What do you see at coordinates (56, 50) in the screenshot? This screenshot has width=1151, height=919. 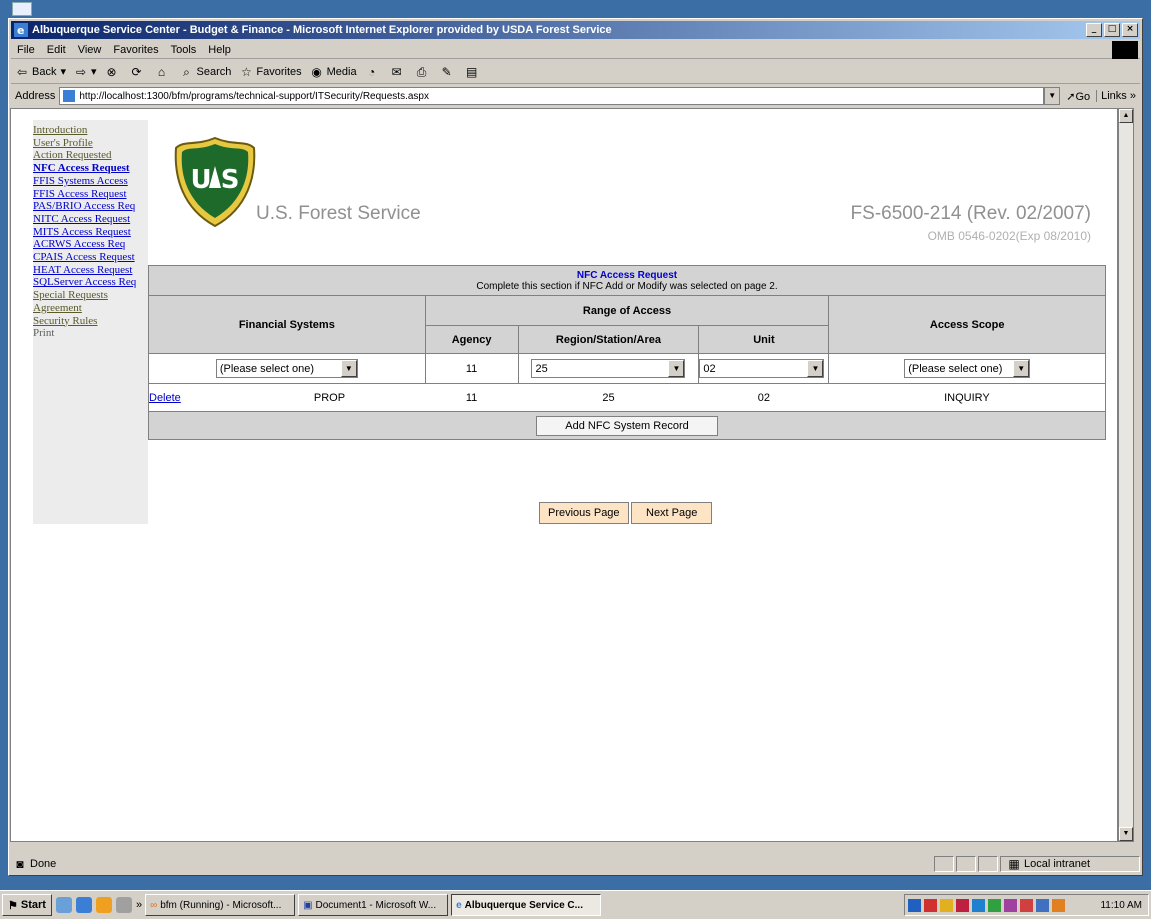 I see `menu-edit: Edit` at bounding box center [56, 50].